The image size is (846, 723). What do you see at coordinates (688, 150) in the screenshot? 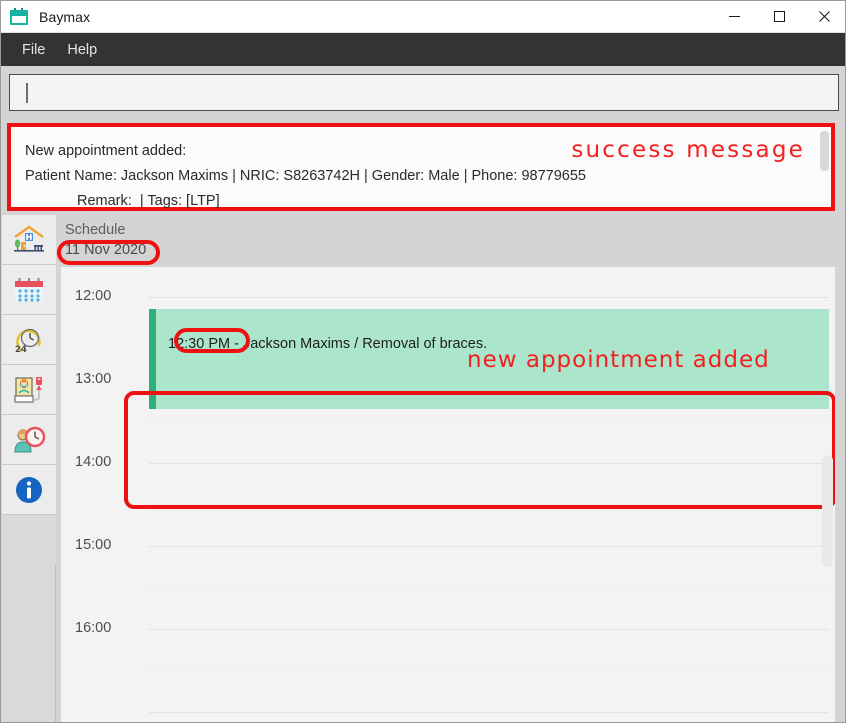
I see `annotation-success-message: success message` at bounding box center [688, 150].